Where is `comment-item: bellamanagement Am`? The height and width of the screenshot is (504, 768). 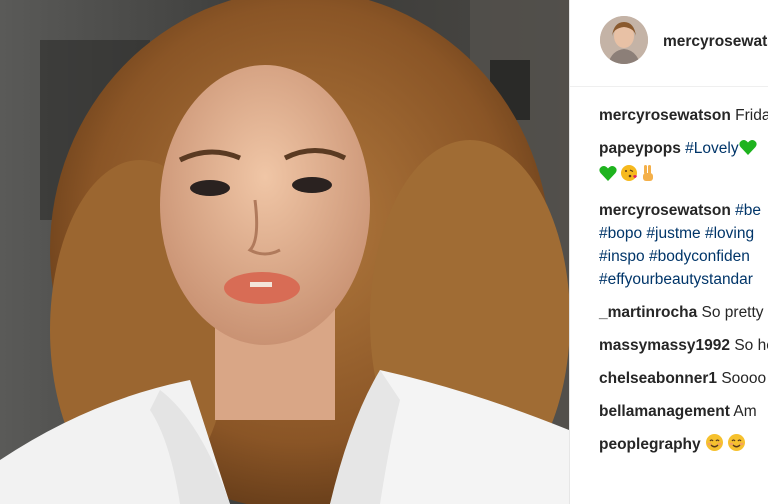
comment-item: bellamanagement Am is located at coordinates (683, 411).